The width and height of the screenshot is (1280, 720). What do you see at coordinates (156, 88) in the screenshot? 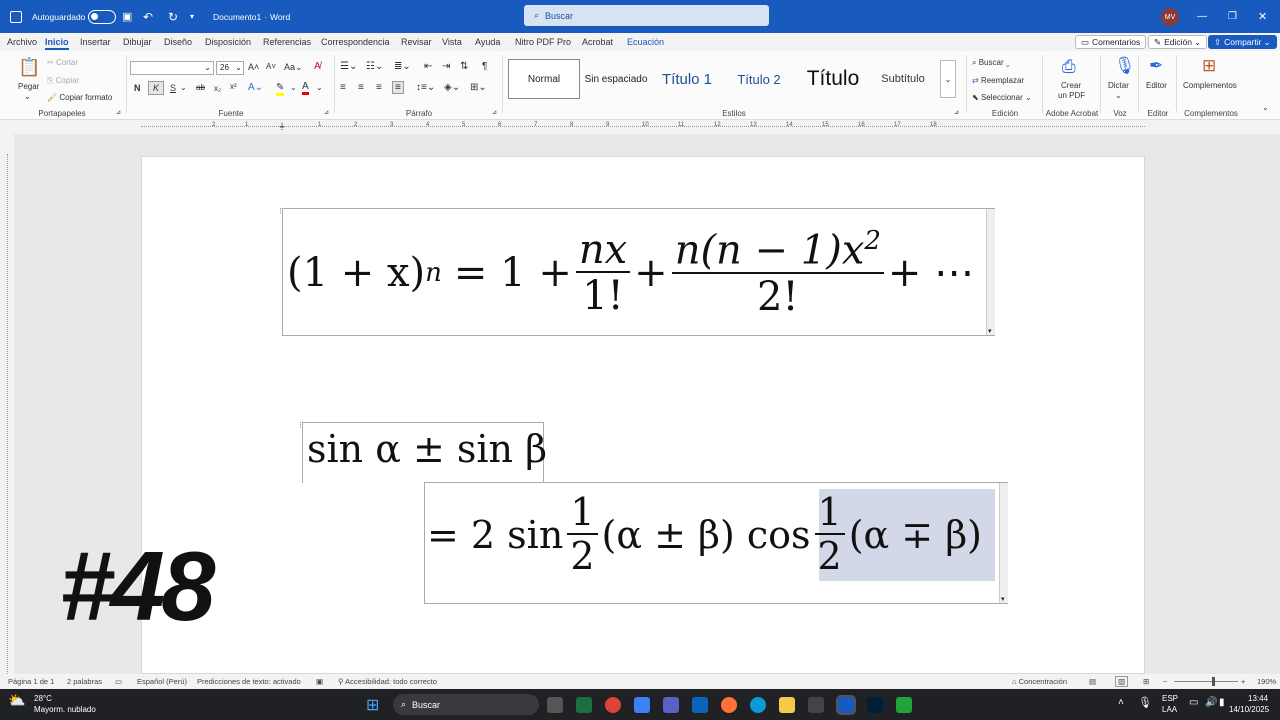
I see `italic-button: K` at bounding box center [156, 88].